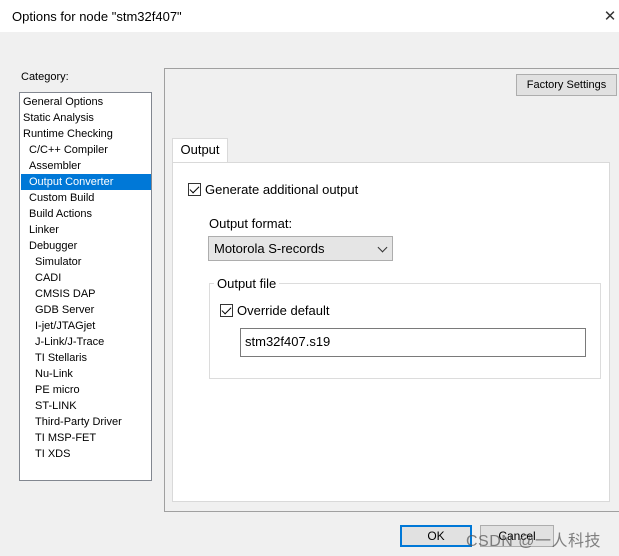  I want to click on category-label: Category:, so click(45, 77).